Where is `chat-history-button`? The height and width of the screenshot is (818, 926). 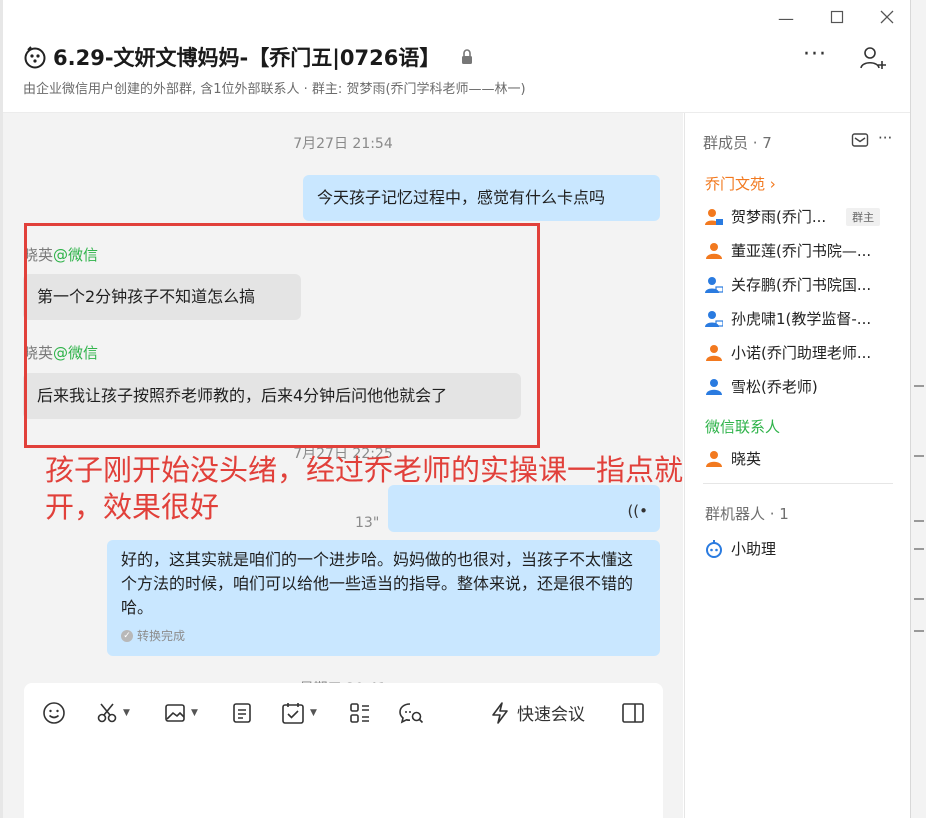 chat-history-button is located at coordinates (411, 713).